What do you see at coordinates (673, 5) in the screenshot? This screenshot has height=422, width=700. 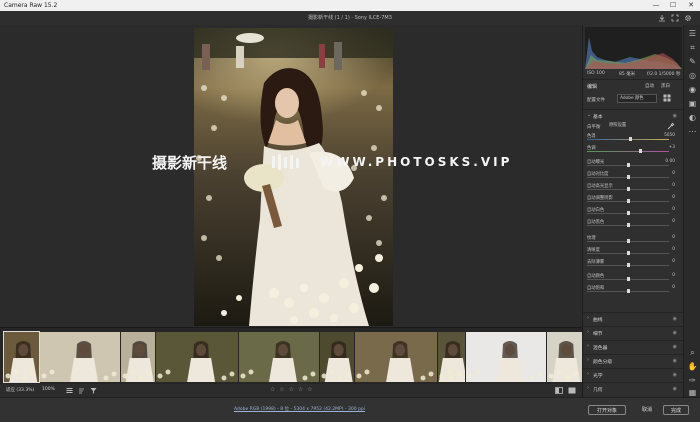 I see `maximize-button: ☐` at bounding box center [673, 5].